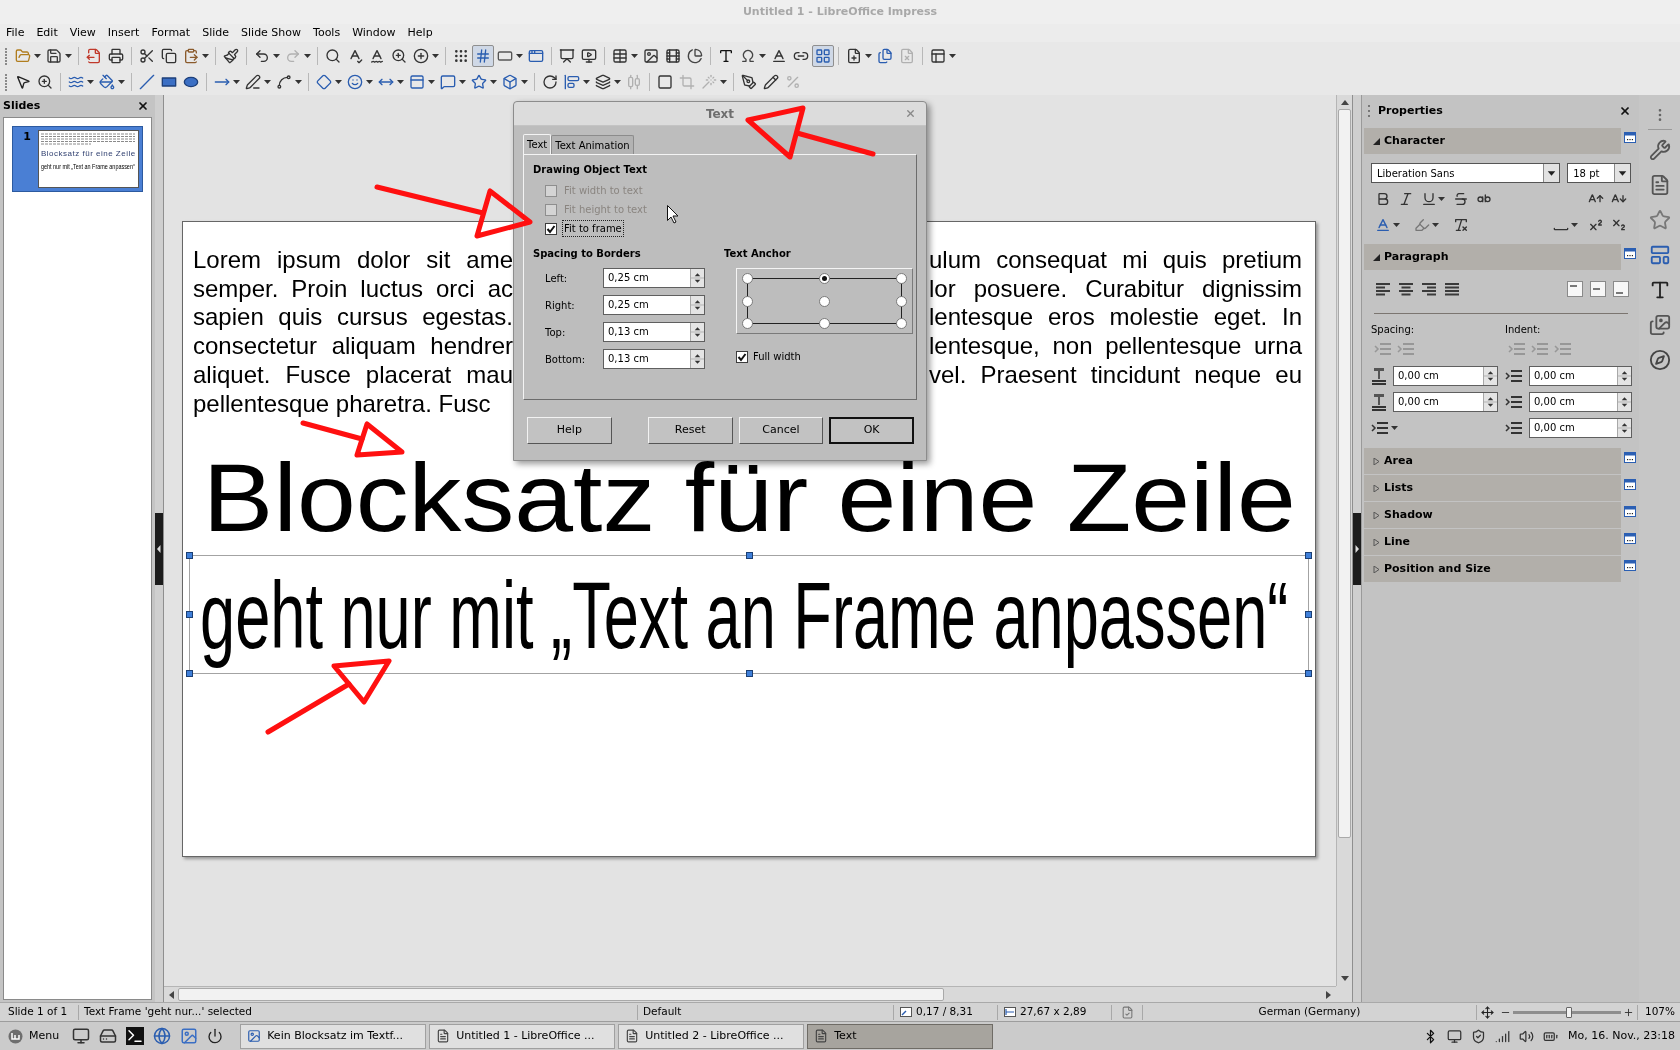 Image resolution: width=1680 pixels, height=1050 pixels. I want to click on compass-icon, so click(1659, 360).